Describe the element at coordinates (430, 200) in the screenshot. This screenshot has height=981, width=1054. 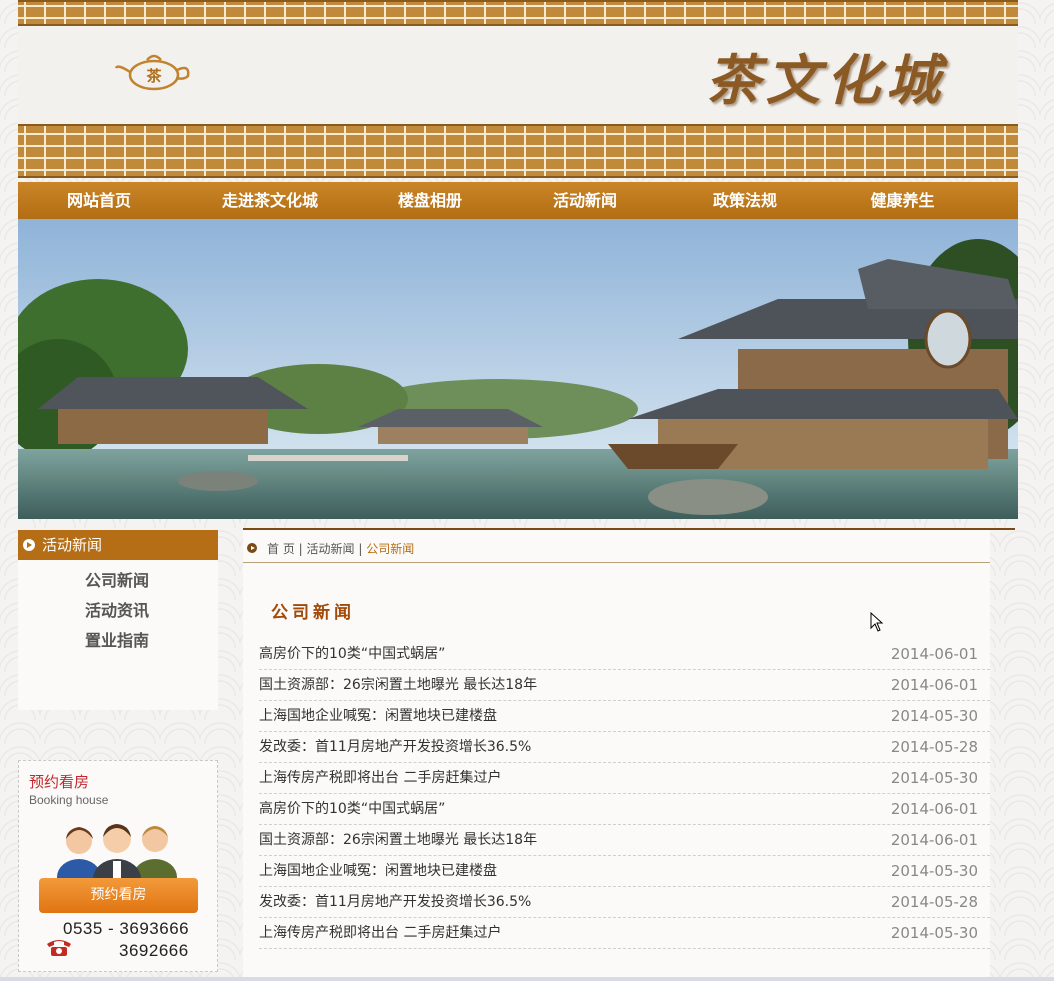
I see `nav-item-album: 楼盘相册` at that location.